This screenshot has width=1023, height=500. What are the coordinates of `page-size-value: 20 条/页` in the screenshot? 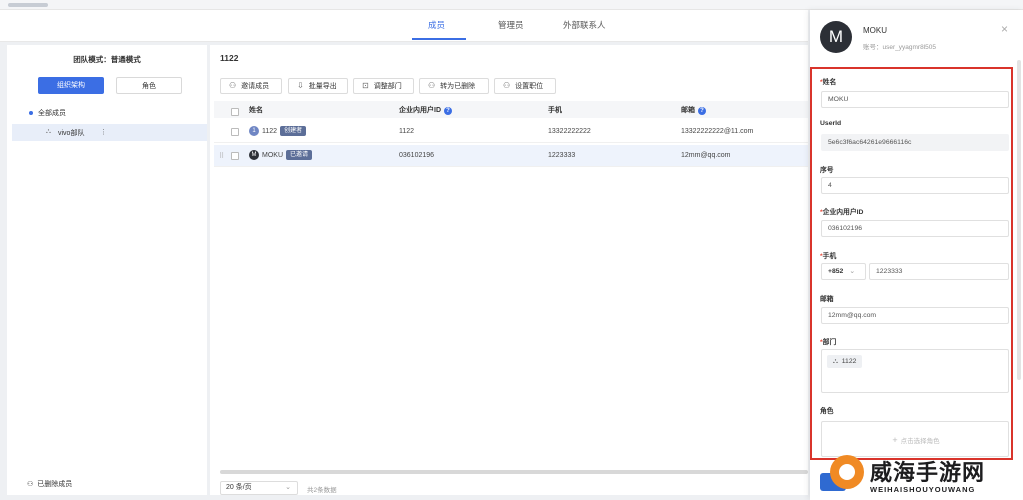 It's located at (239, 487).